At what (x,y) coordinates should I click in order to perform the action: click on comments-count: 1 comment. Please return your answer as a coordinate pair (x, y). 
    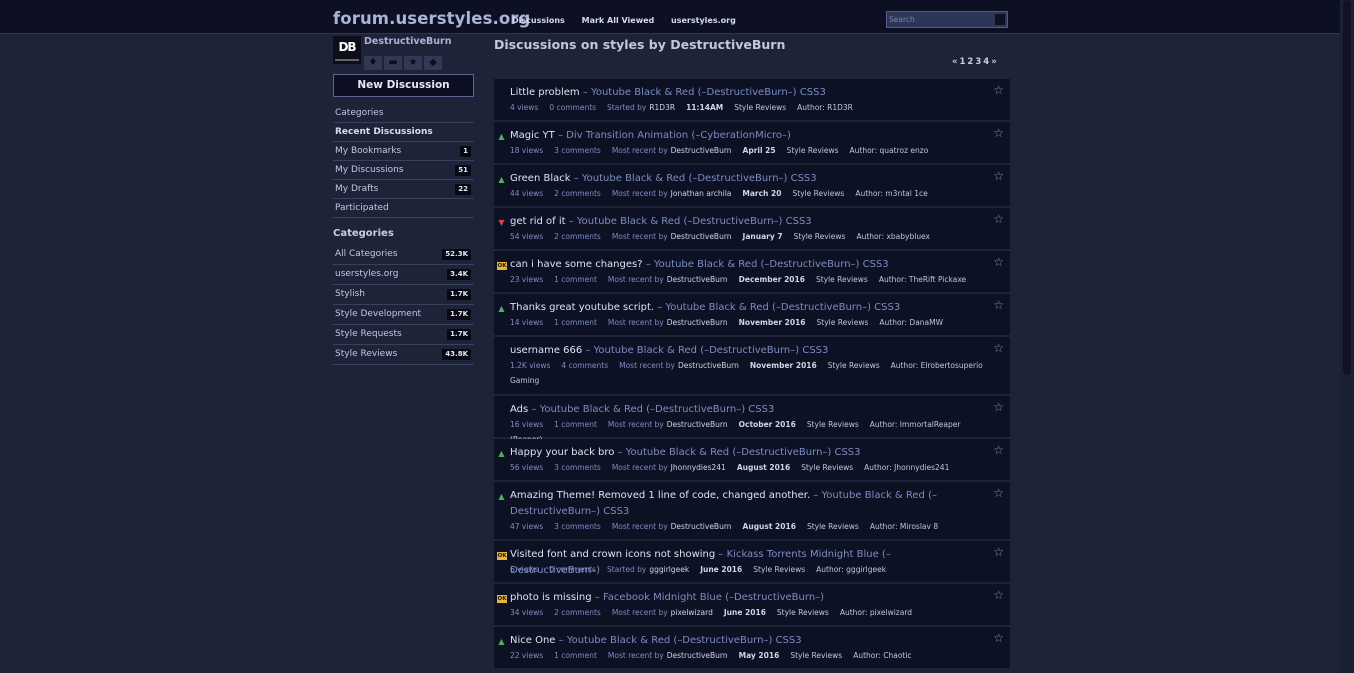
    Looking at the image, I should click on (575, 279).